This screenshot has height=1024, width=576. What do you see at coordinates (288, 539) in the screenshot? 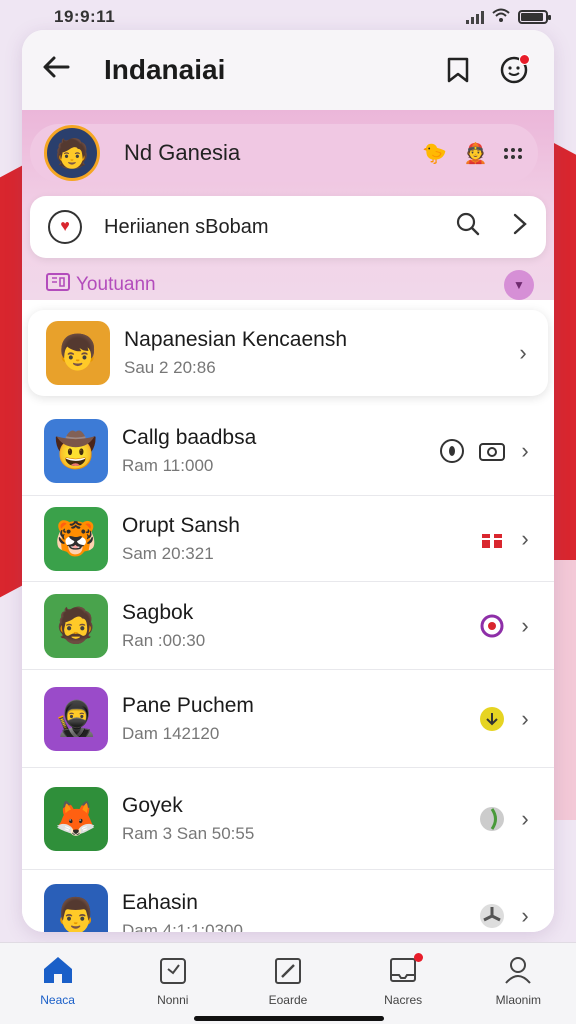
I see `list-item: 🐯 Orupt Sansh Sam 20:321 ›` at bounding box center [288, 539].